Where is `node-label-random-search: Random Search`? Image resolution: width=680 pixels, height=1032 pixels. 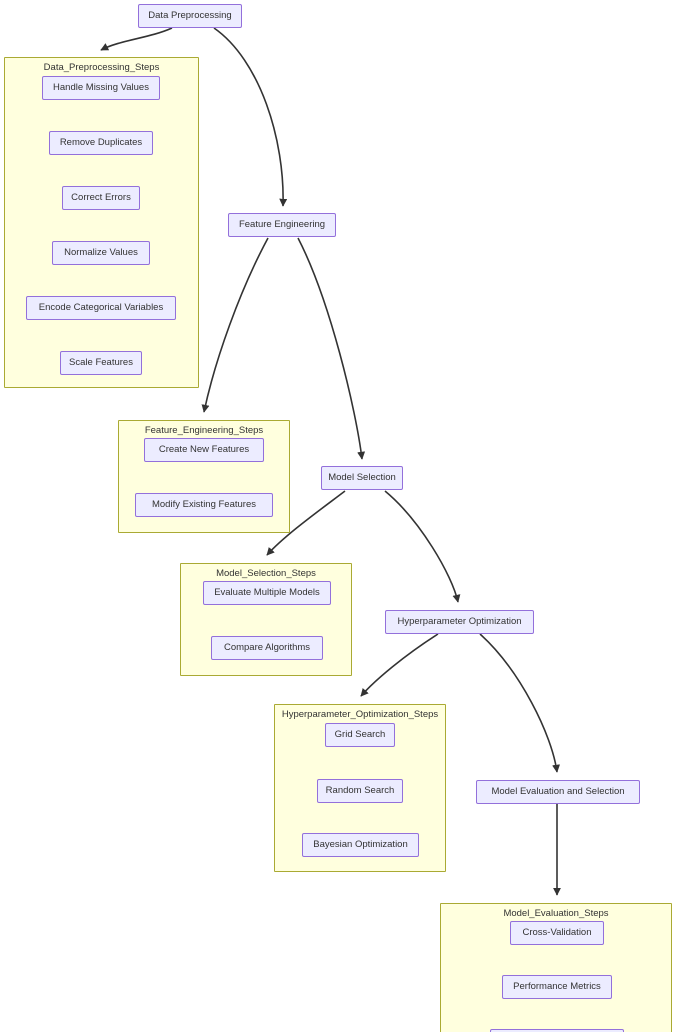 node-label-random-search: Random Search is located at coordinates (360, 791).